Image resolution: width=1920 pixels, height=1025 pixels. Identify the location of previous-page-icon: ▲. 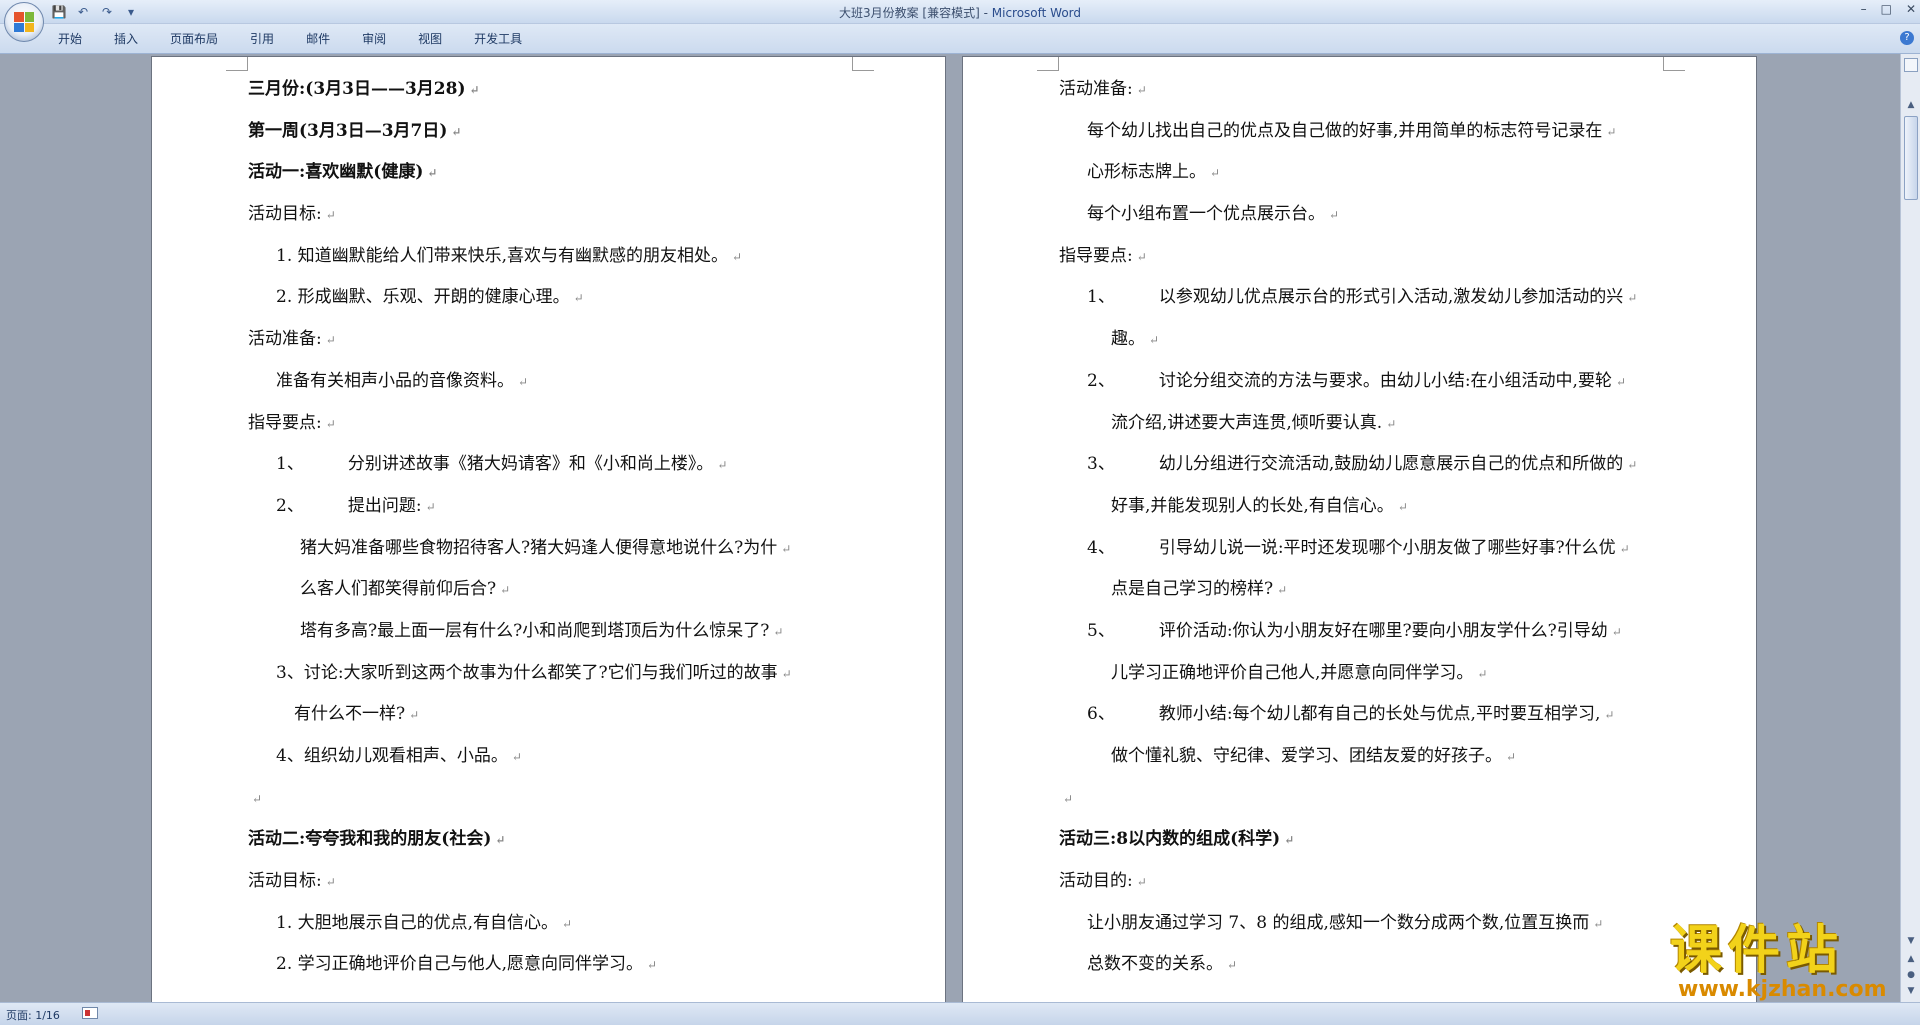
(1911, 959).